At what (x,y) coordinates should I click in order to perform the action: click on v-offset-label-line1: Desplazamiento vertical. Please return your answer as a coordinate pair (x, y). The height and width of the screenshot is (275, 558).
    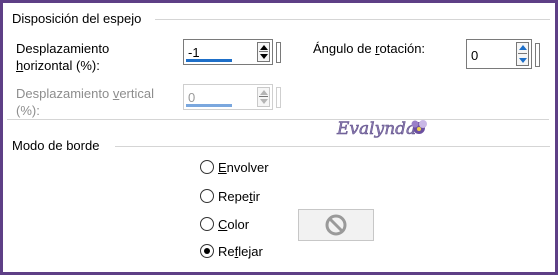
    Looking at the image, I should click on (85, 93).